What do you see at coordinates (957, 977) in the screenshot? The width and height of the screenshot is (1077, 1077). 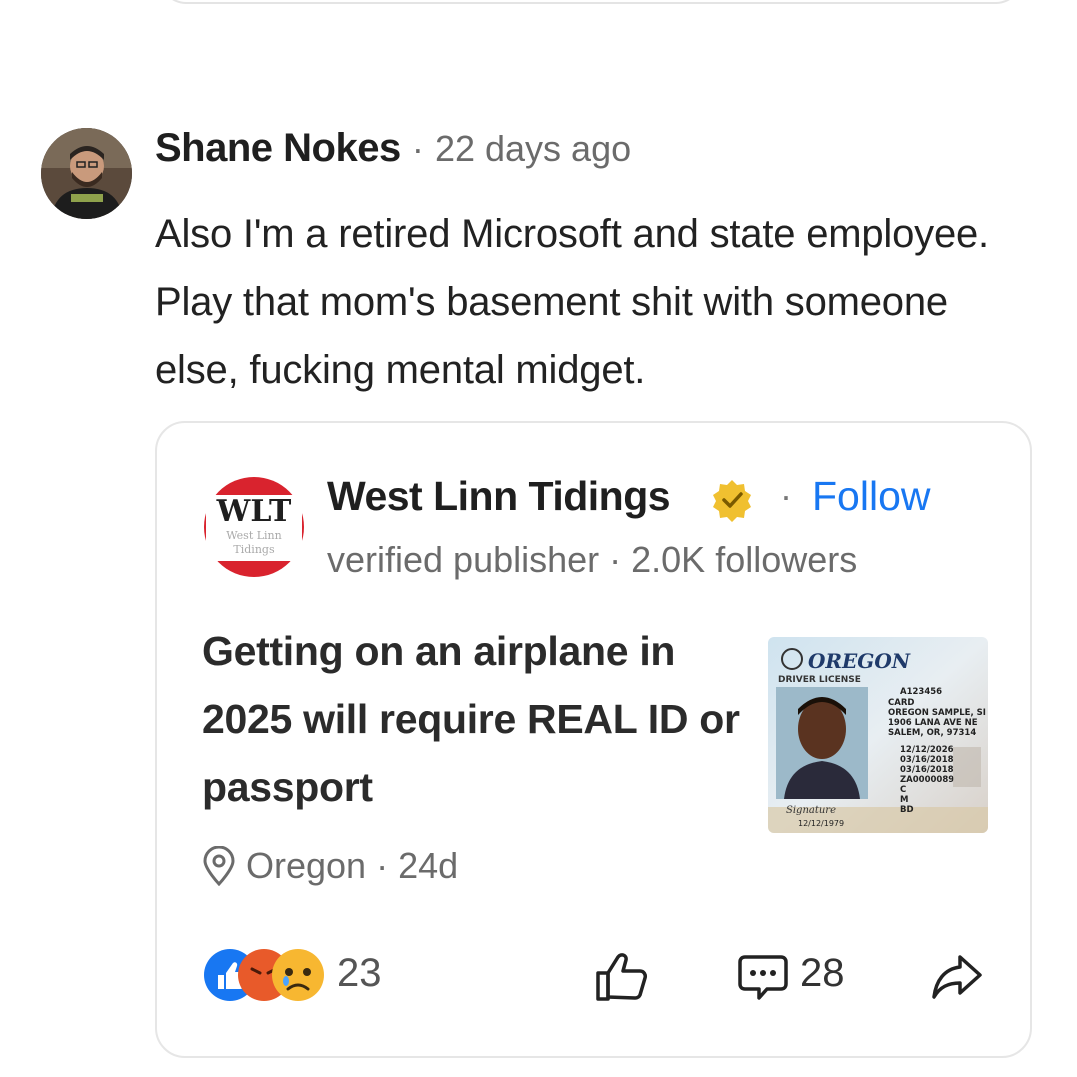 I see `share-icon` at bounding box center [957, 977].